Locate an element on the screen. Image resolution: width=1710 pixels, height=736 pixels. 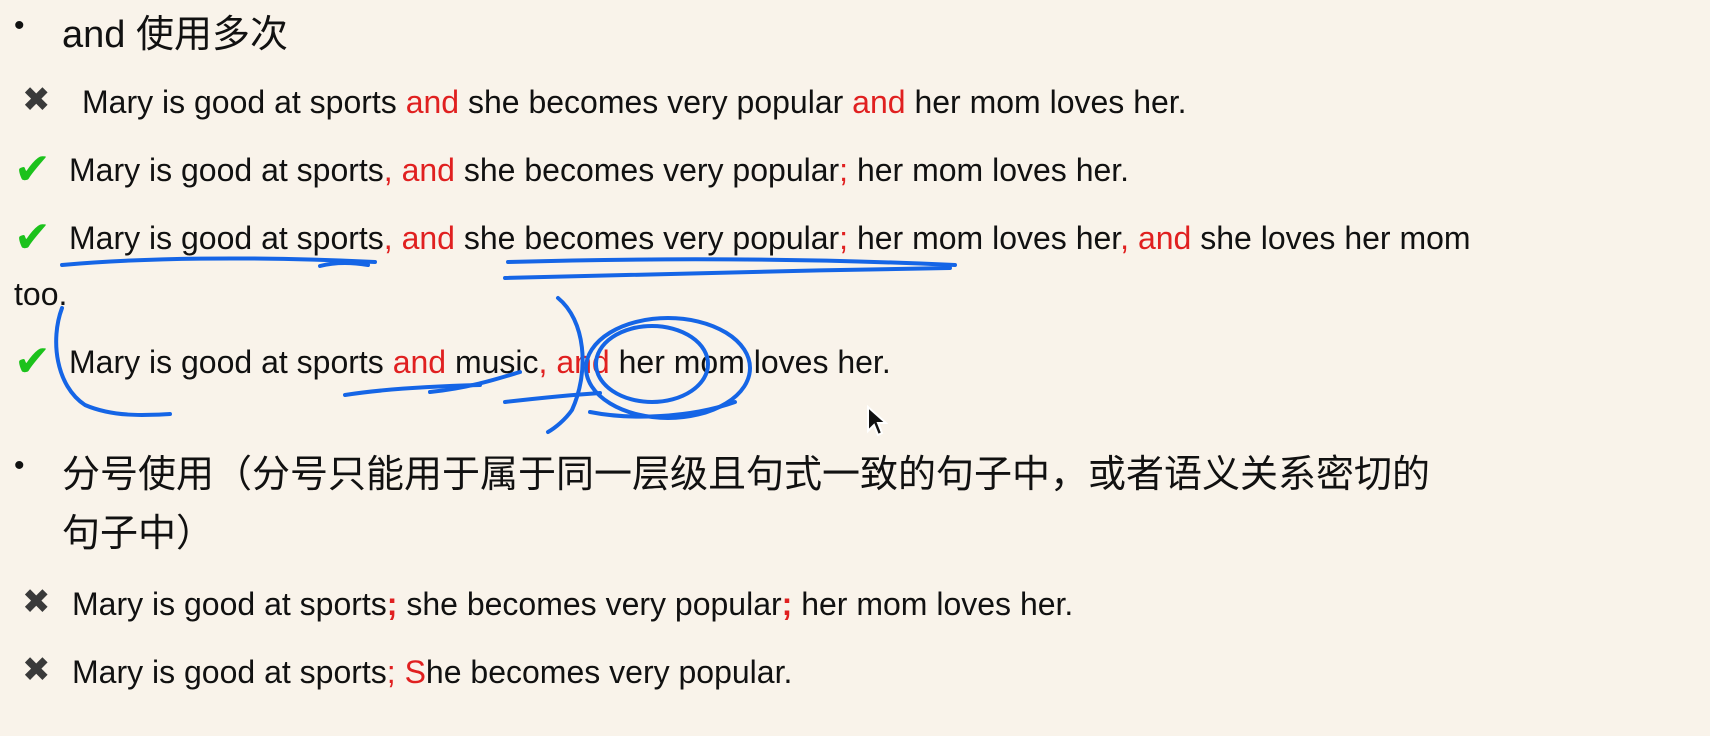
sentence-fragment: her mom loves her is located at coordinates (984, 238).